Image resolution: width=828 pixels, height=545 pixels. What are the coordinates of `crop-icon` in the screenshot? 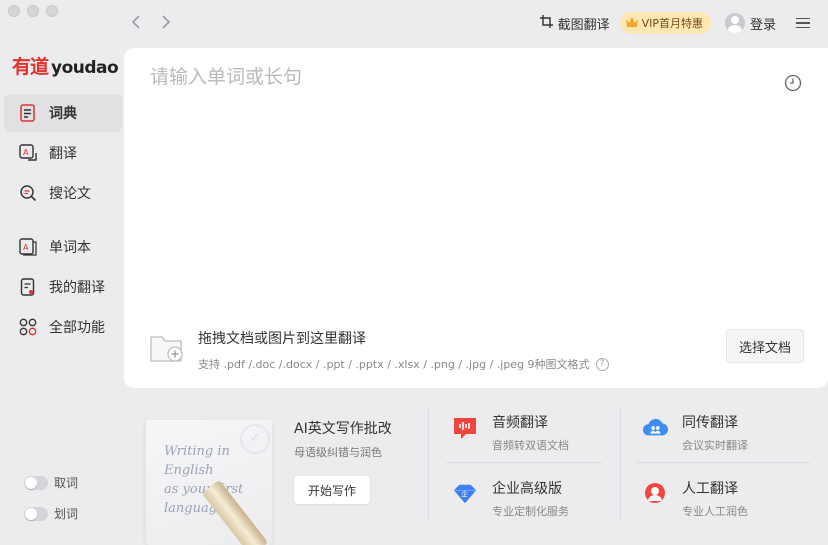 It's located at (546, 23).